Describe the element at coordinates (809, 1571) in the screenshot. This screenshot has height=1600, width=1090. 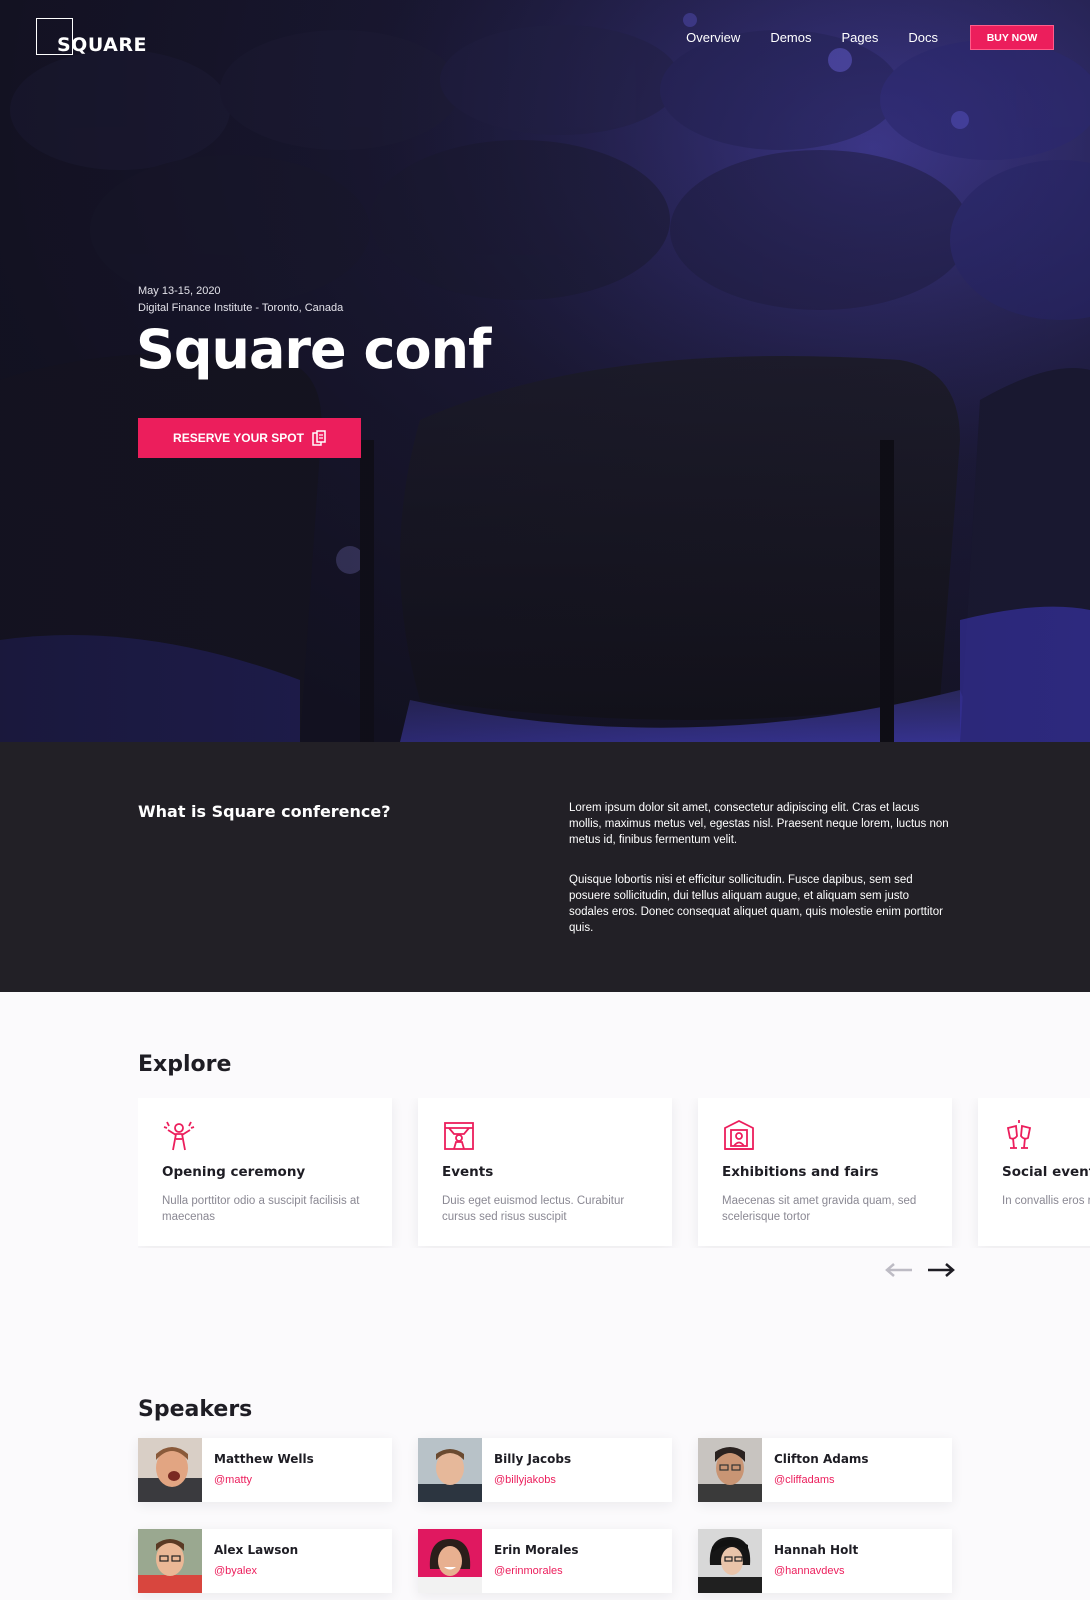
I see `speaker-handle: @hannavdevs` at that location.